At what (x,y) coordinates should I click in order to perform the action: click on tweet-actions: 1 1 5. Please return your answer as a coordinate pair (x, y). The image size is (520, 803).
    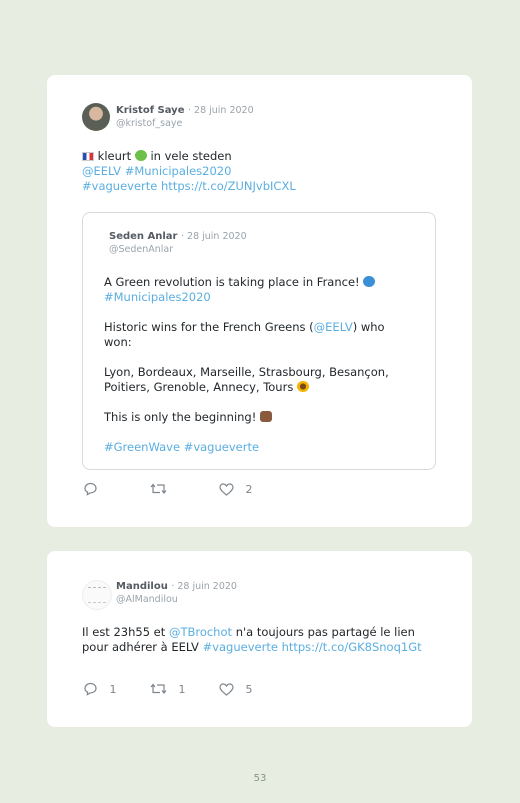
    Looking at the image, I should click on (233, 691).